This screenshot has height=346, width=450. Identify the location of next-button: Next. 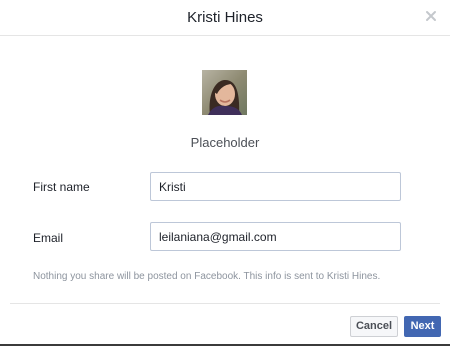
(422, 326).